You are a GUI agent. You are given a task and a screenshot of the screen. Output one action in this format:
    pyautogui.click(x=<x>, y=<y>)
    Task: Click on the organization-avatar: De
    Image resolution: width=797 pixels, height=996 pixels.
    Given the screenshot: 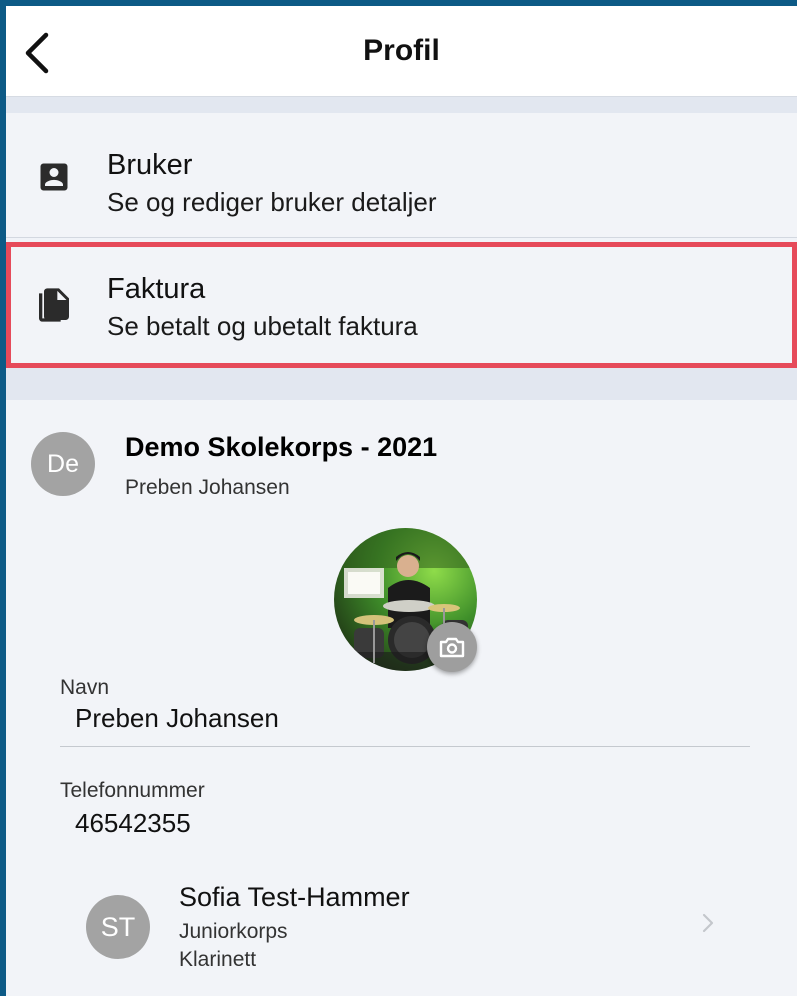 What is the action you would take?
    pyautogui.click(x=63, y=464)
    